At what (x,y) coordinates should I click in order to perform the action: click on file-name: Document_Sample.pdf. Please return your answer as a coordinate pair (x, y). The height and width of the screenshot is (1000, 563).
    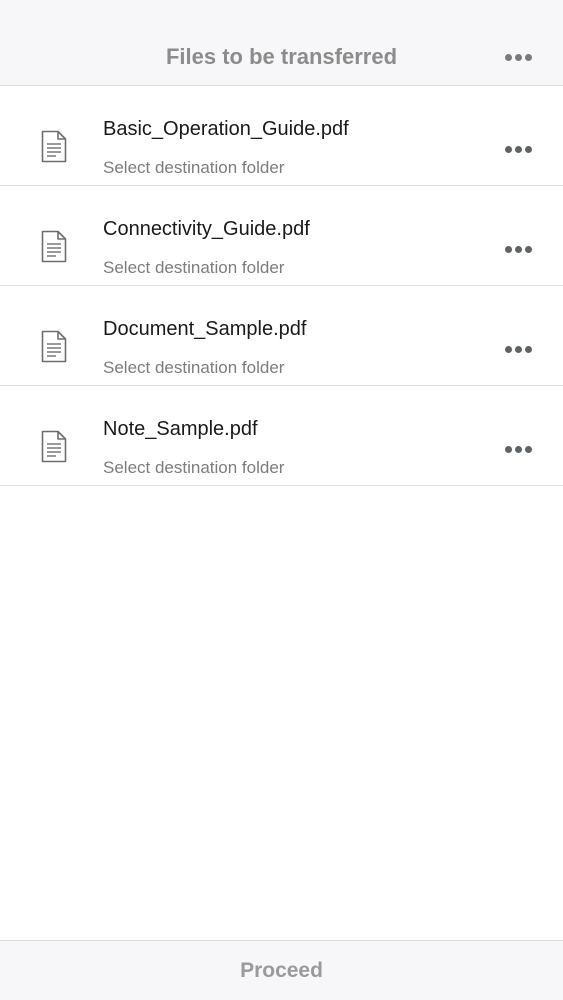
    Looking at the image, I should click on (205, 329).